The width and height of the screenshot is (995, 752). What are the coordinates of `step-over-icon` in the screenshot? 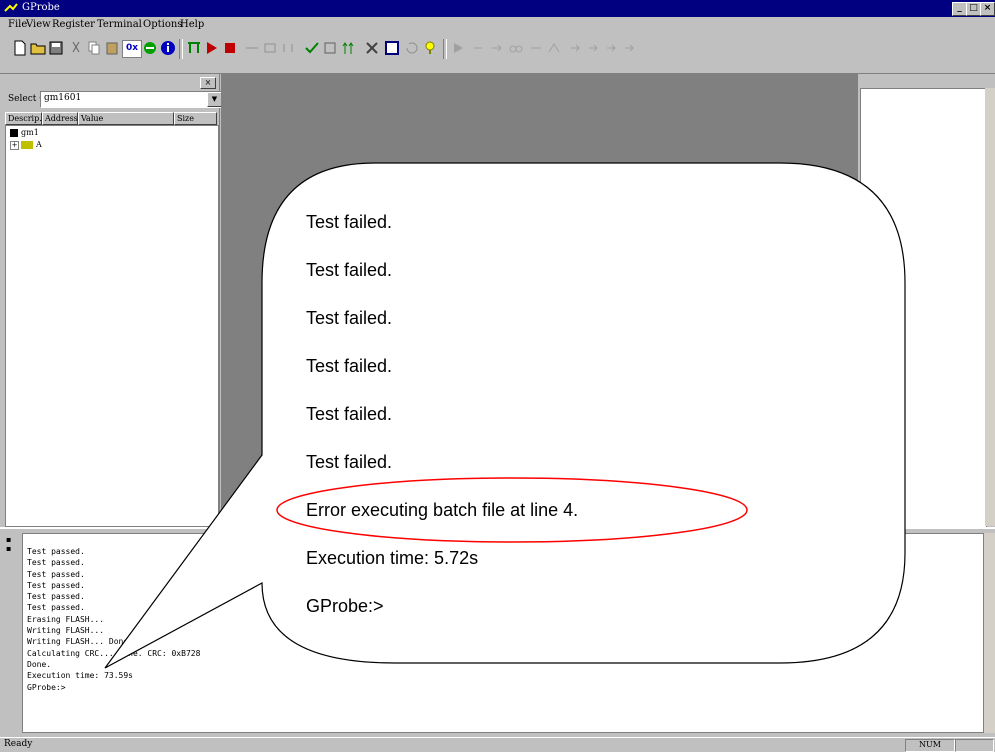 It's located at (270, 48).